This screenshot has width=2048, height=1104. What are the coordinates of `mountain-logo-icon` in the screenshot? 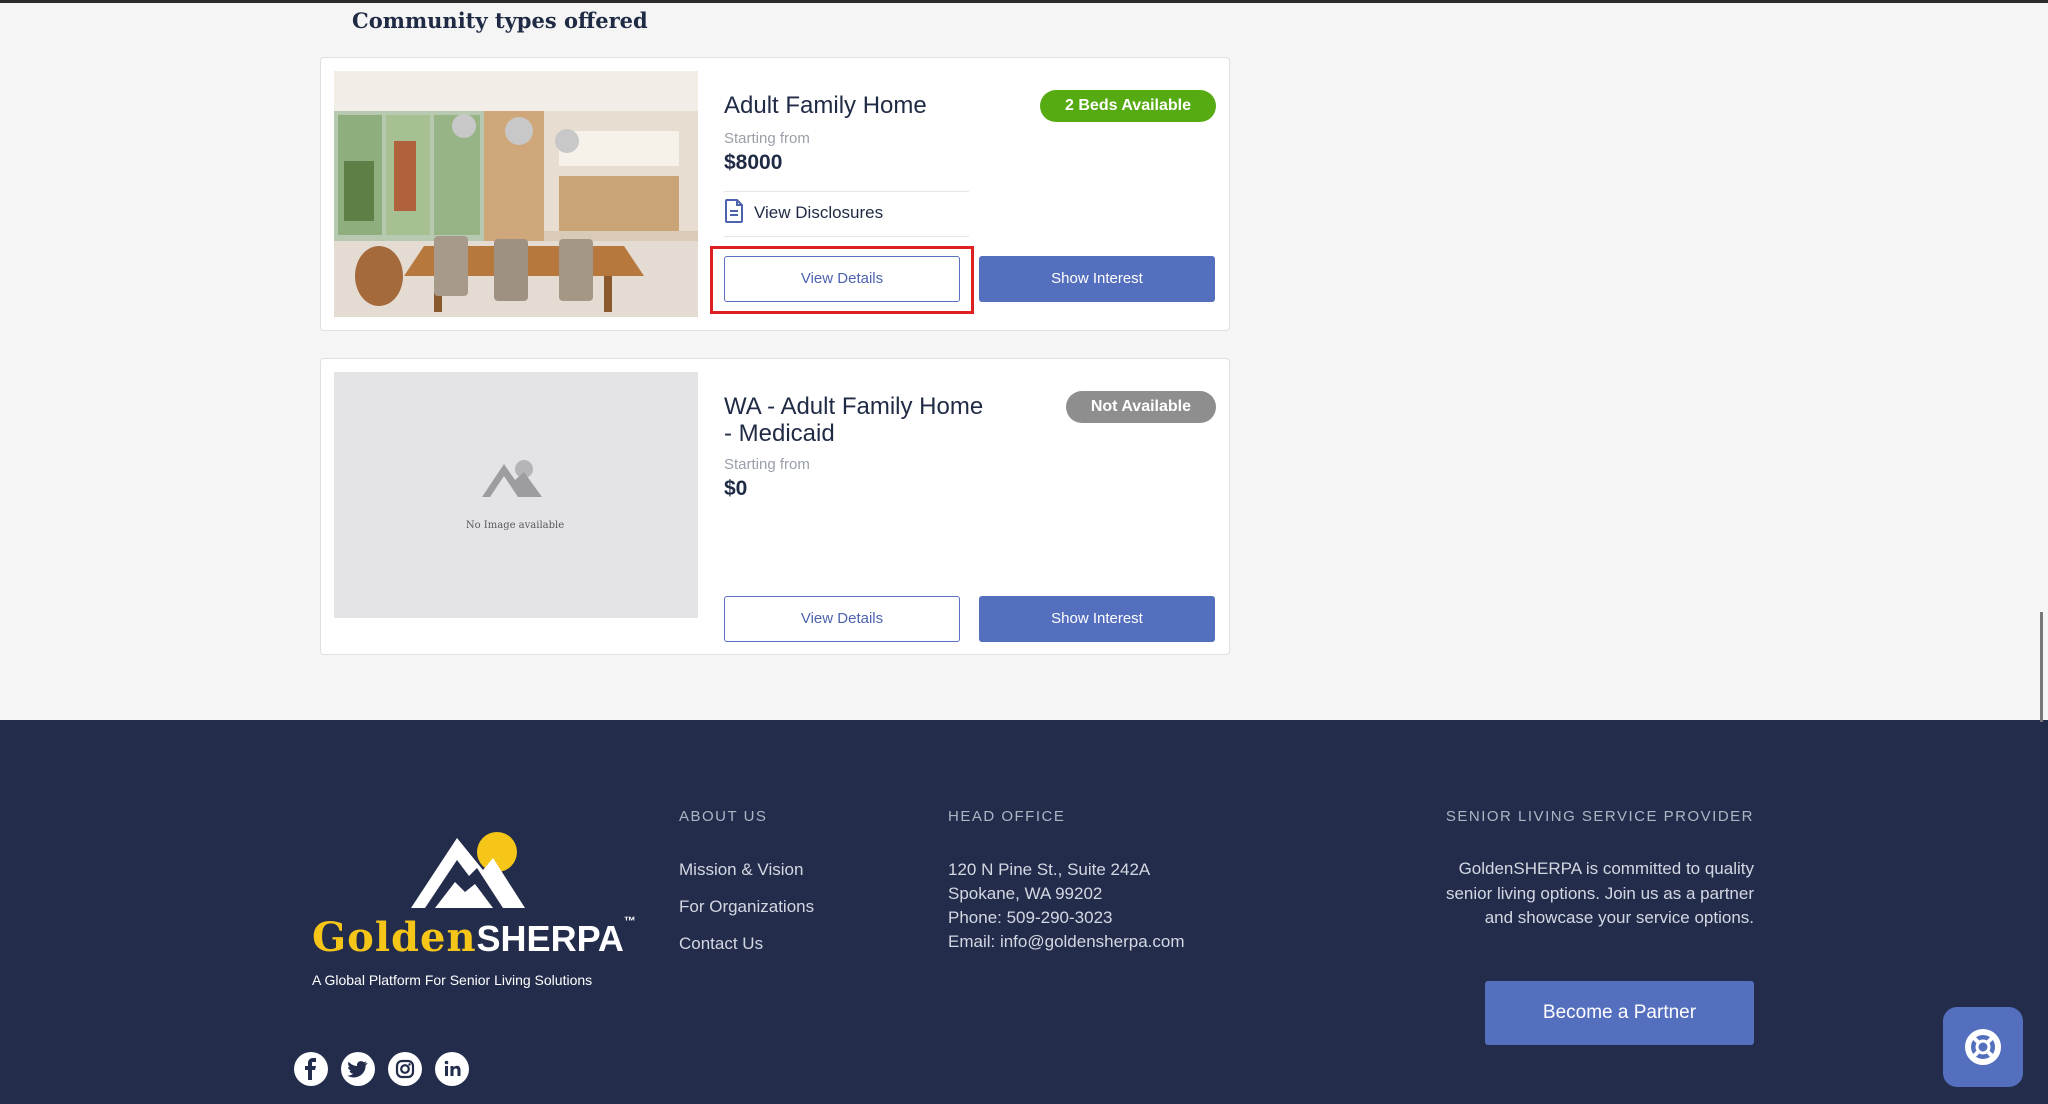 It's located at (468, 870).